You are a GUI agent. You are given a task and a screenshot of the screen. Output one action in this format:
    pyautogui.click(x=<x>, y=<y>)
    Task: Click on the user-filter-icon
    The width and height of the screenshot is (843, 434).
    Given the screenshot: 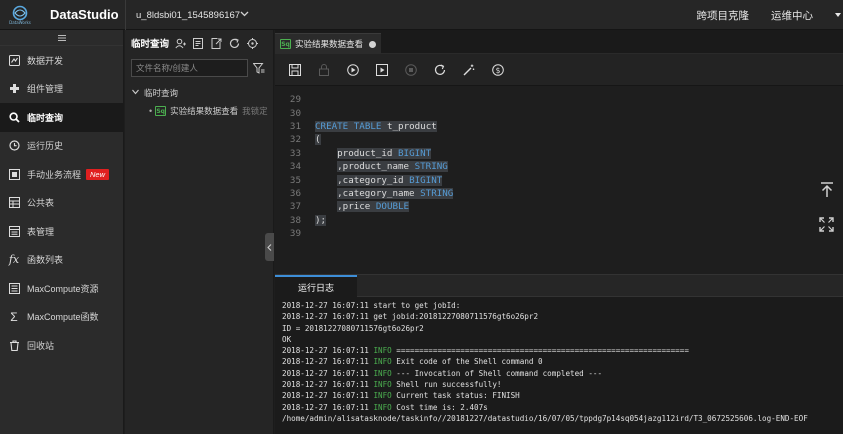 What is the action you would take?
    pyautogui.click(x=180, y=43)
    